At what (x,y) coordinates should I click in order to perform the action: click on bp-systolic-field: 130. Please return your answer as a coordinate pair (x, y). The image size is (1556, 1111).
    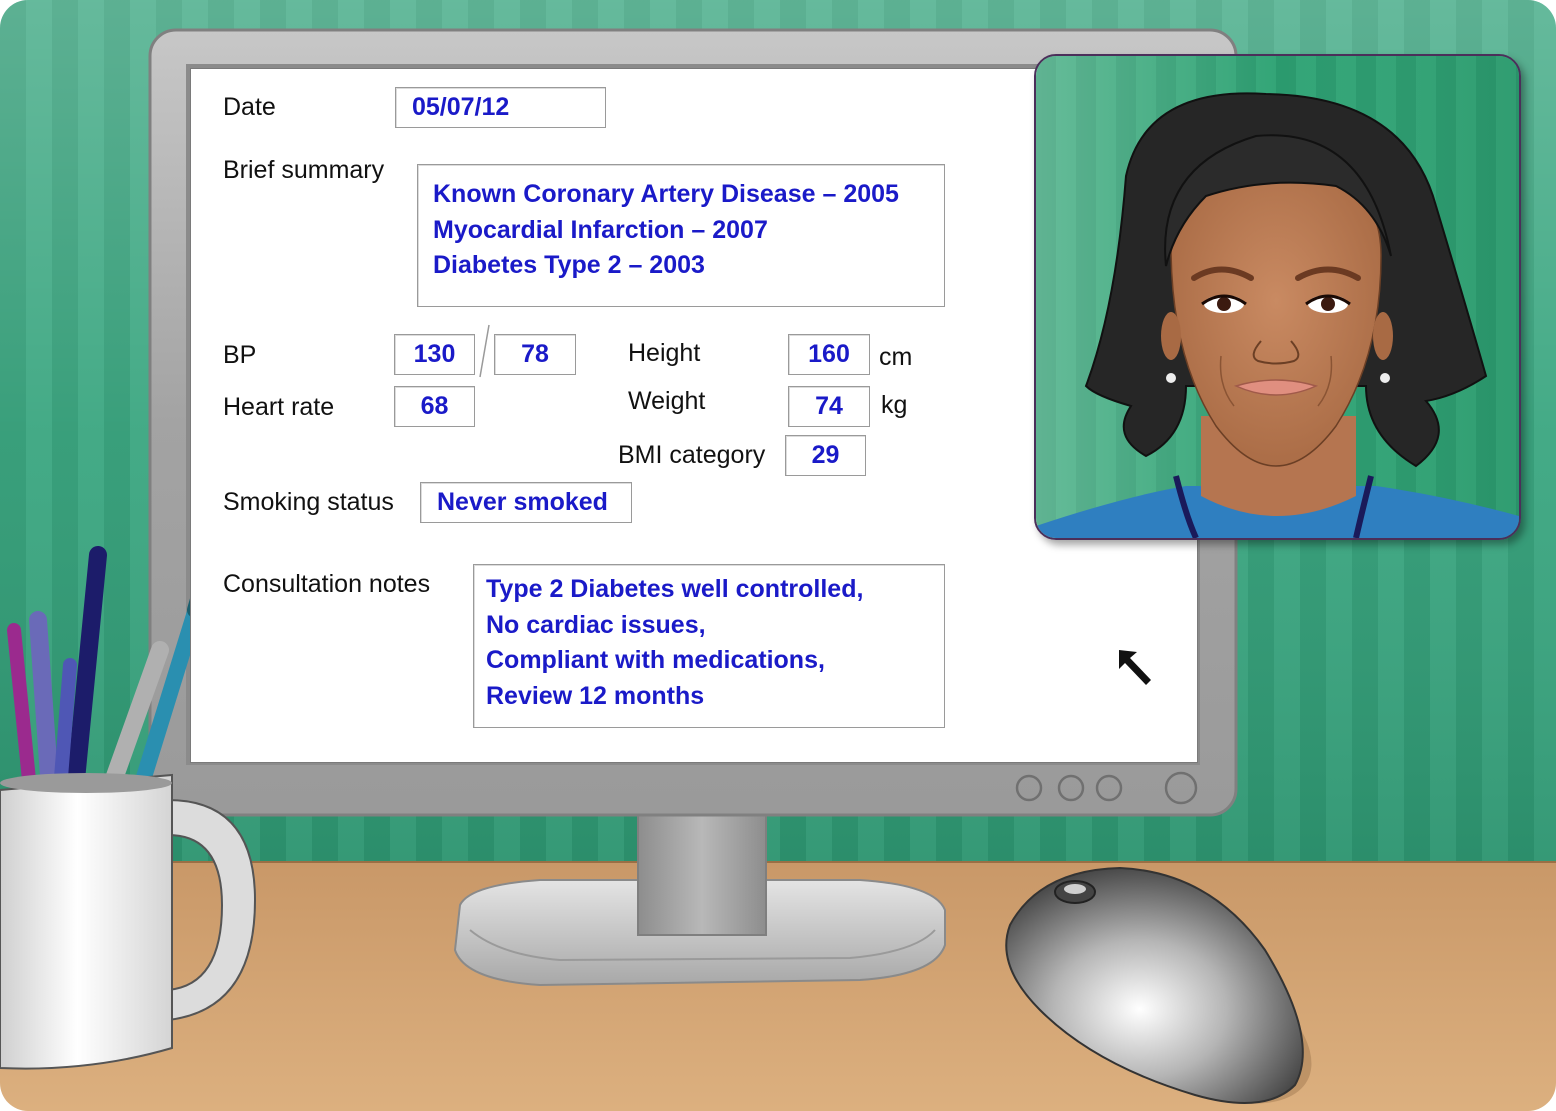
    Looking at the image, I should click on (434, 354).